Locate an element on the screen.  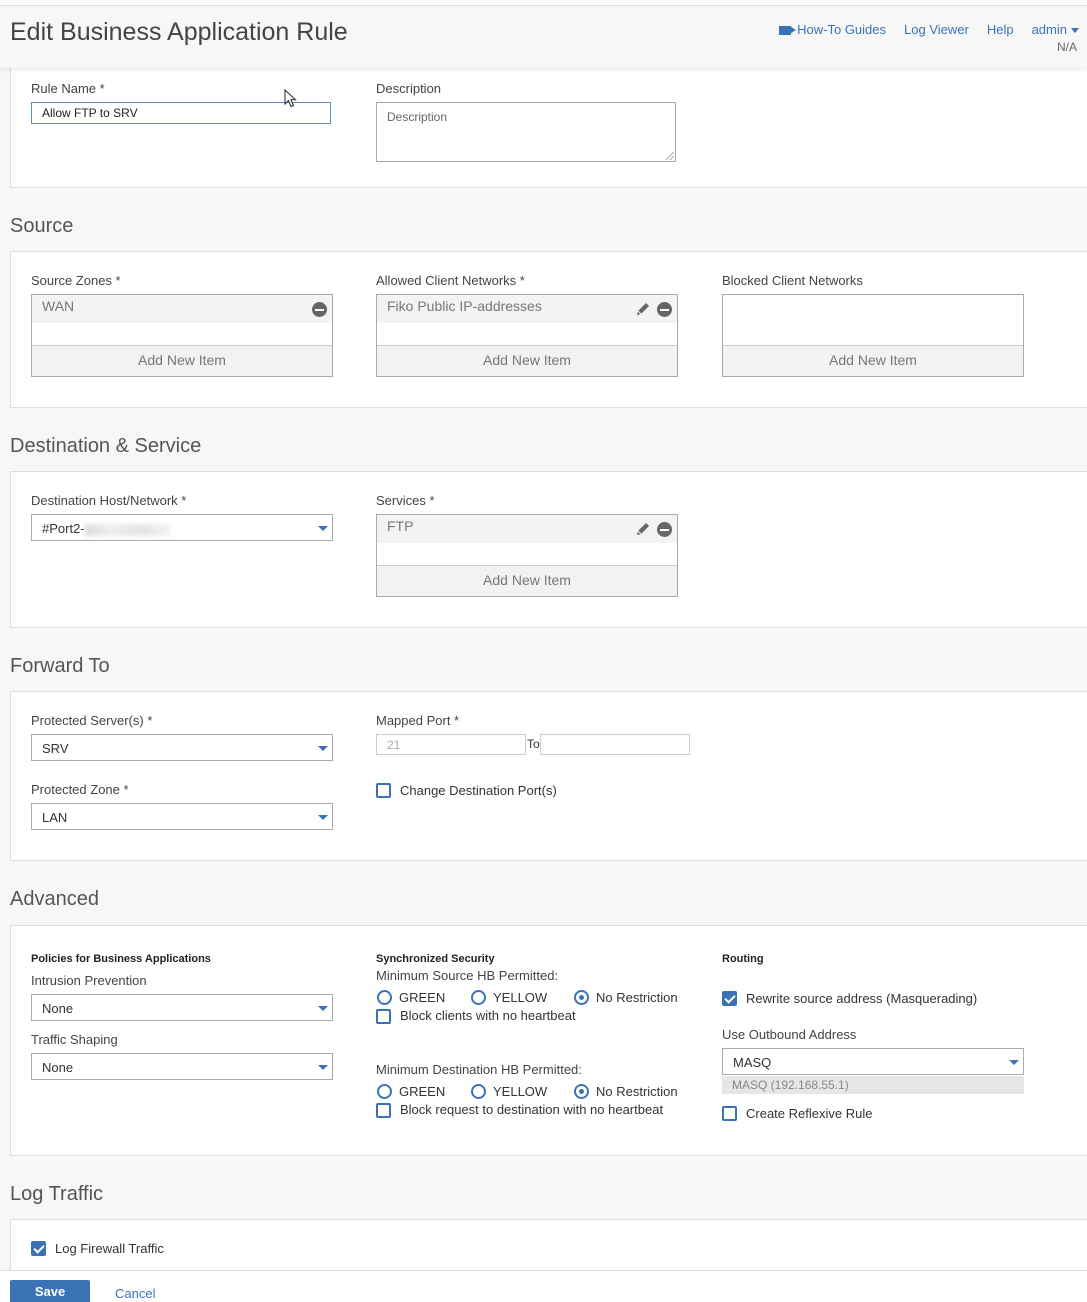
destination-host-value: #Port2- is located at coordinates (63, 528).